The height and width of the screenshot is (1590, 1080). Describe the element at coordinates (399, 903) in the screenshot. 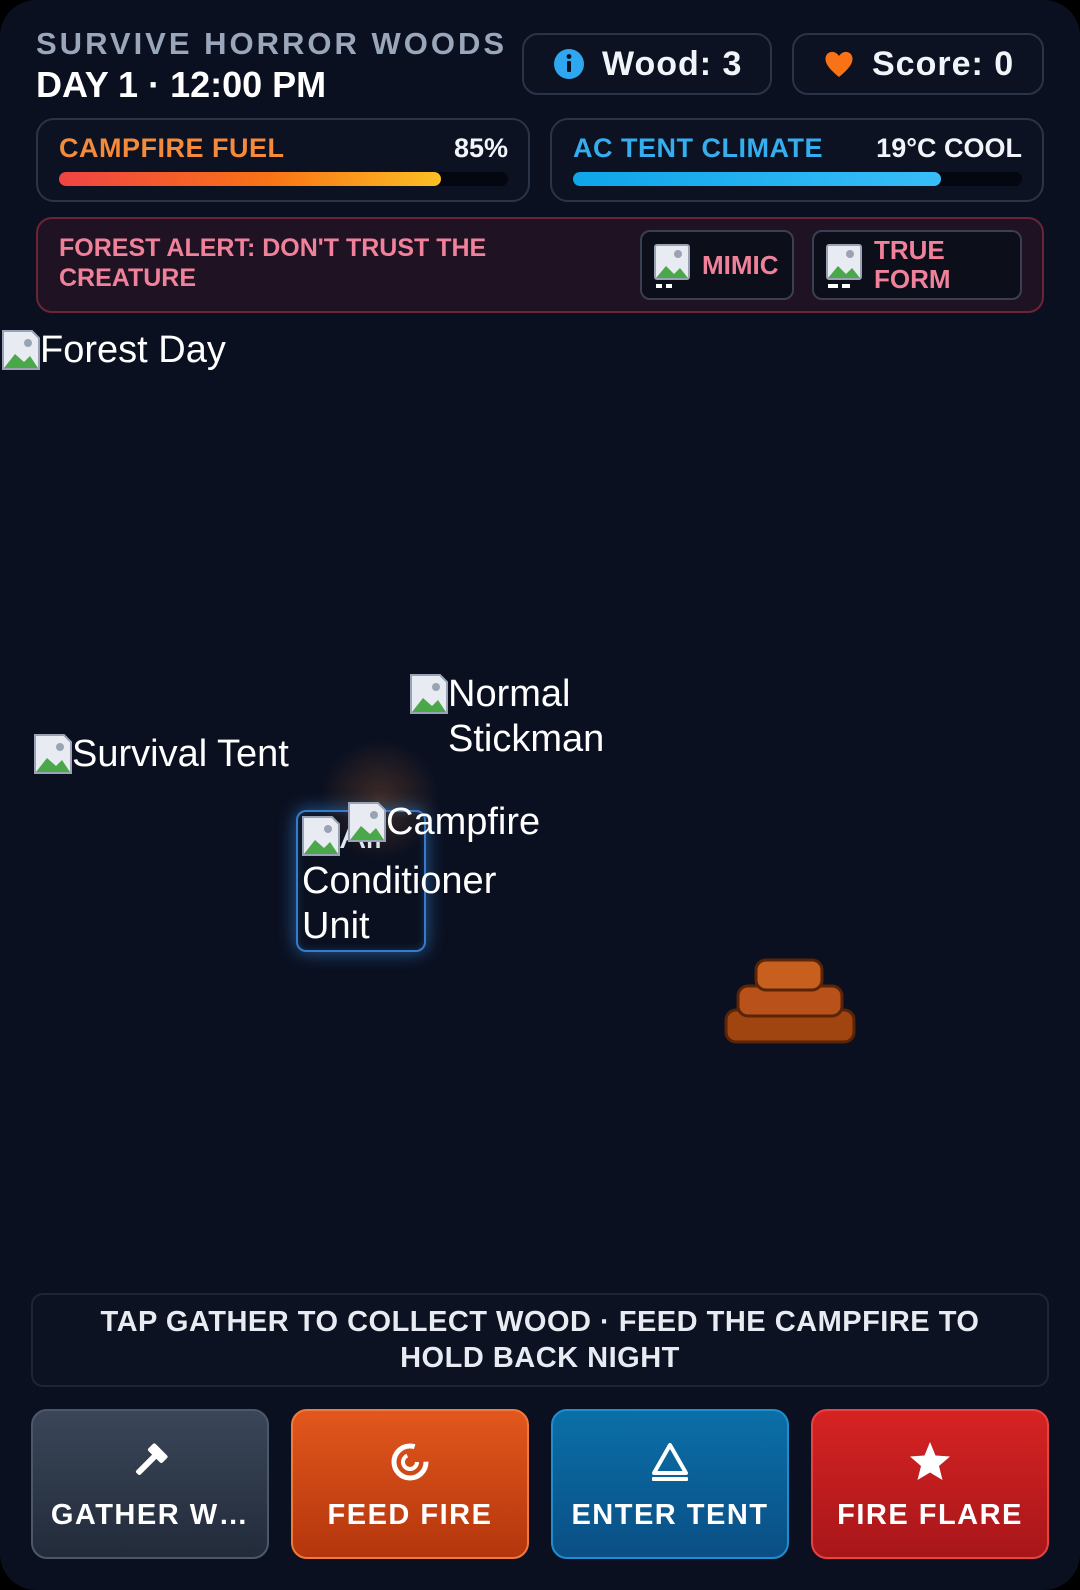

I see `ac-unit-alt: Conditioner Unit` at that location.